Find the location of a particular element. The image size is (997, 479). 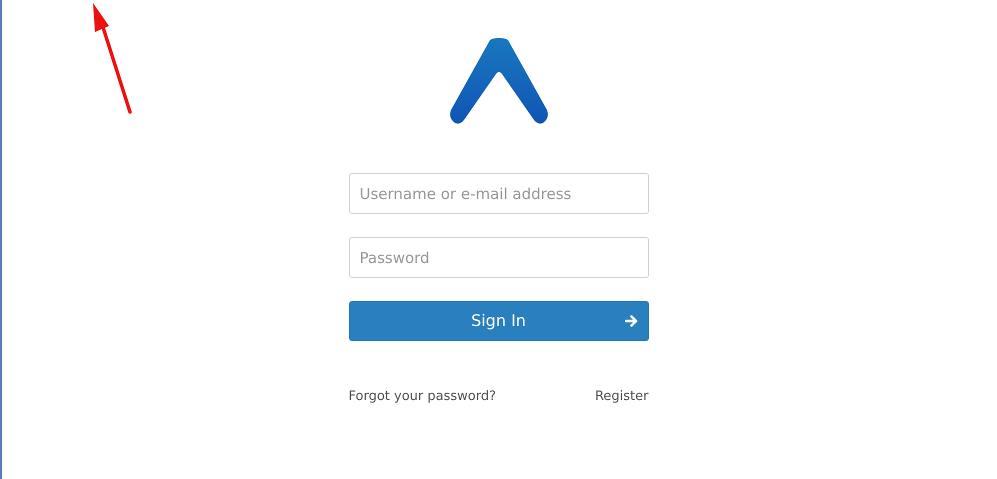

forgot-password-link: Forgot your password? is located at coordinates (422, 396).